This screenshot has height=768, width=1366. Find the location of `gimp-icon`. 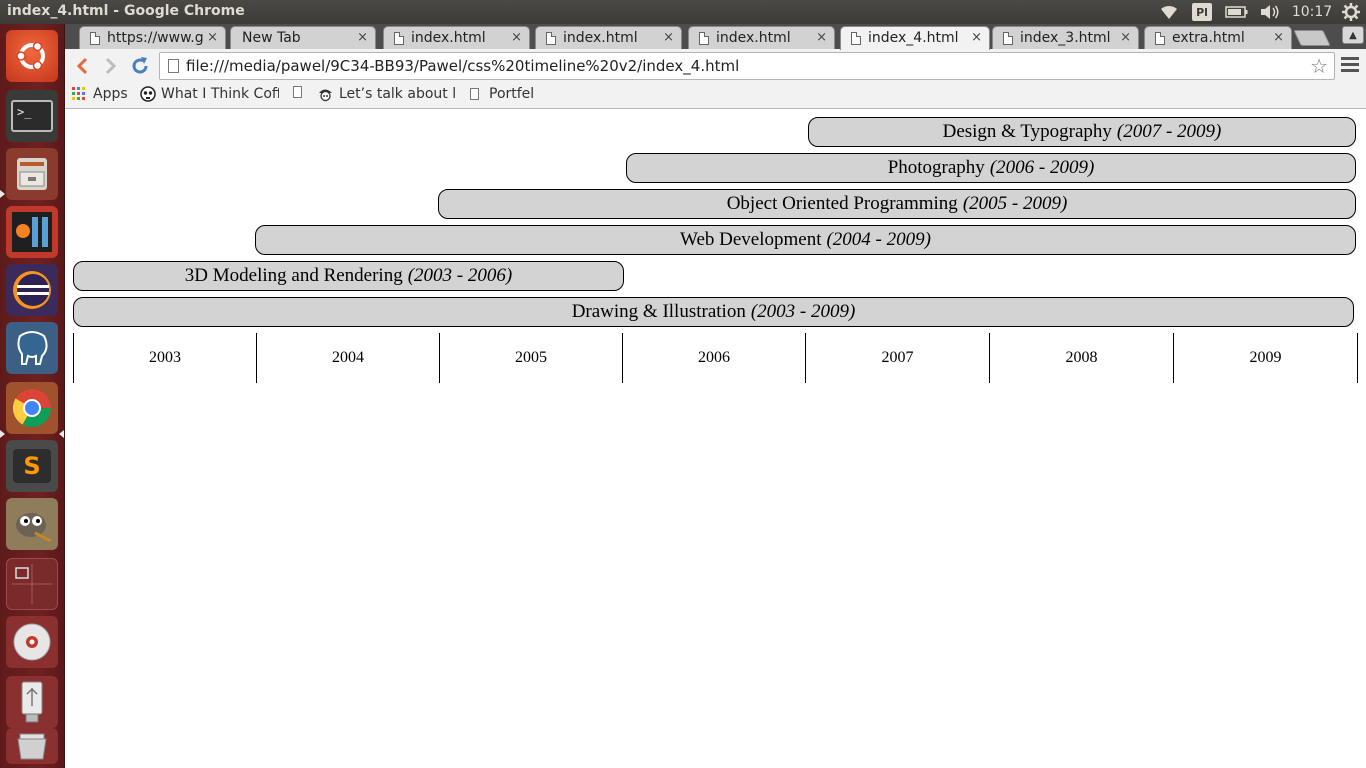

gimp-icon is located at coordinates (32, 524).